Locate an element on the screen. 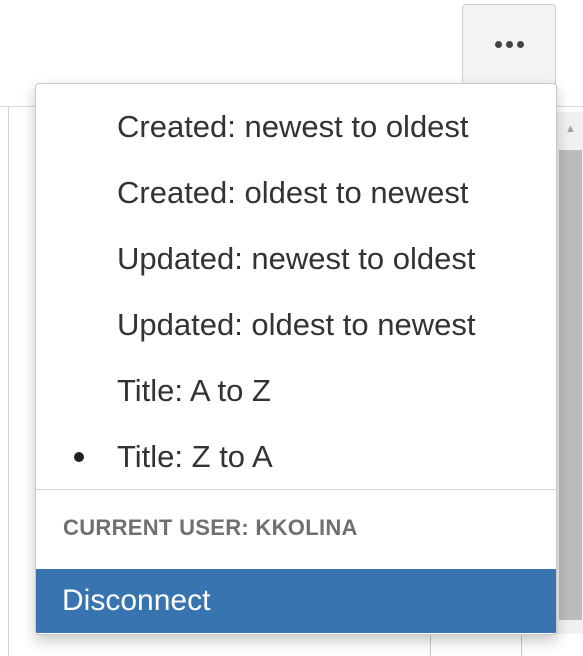 The image size is (583, 656). sort-option-created-oldest: Created: oldest to newest is located at coordinates (296, 193).